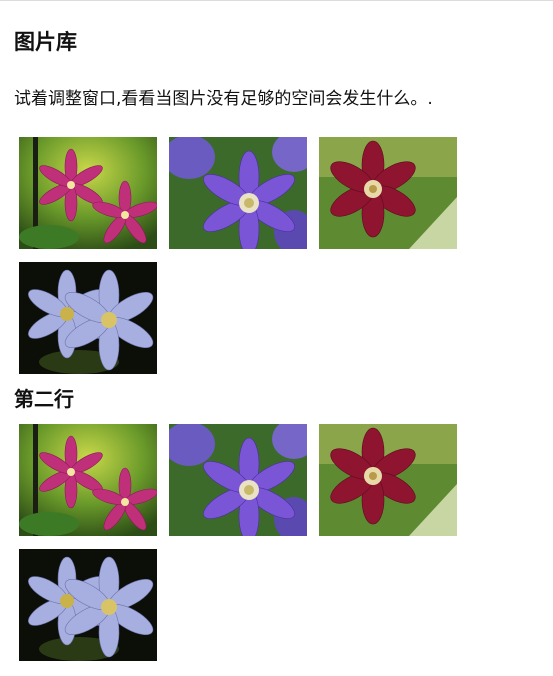 This screenshot has width=553, height=676. Describe the element at coordinates (223, 99) in the screenshot. I see `intro-text: 试着调整窗口,看看当图片没有足够的空间会发生什么。.` at that location.